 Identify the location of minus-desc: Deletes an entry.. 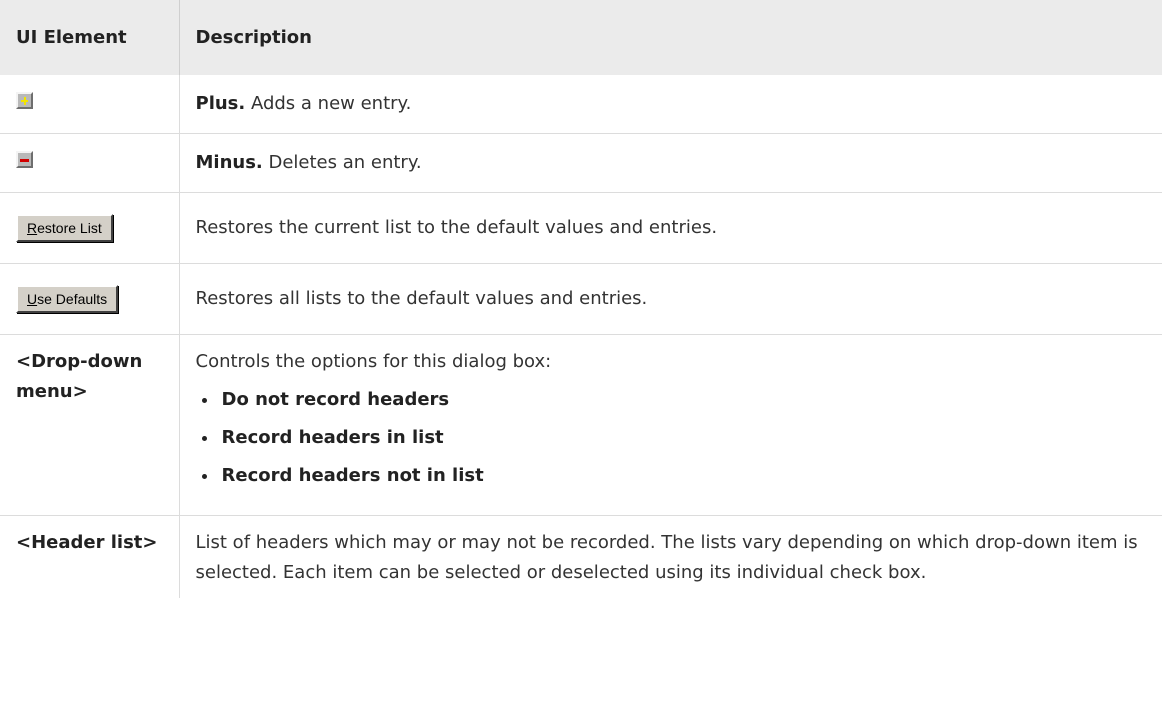
(342, 162).